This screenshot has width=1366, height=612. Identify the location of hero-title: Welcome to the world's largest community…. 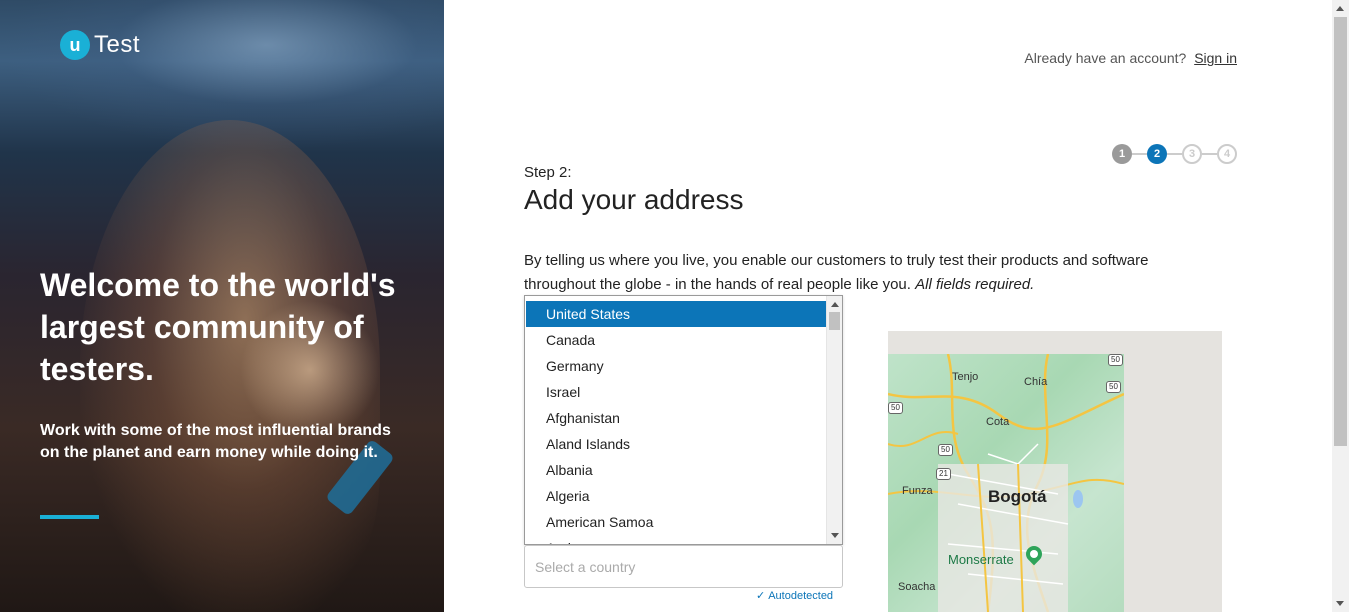
(218, 327).